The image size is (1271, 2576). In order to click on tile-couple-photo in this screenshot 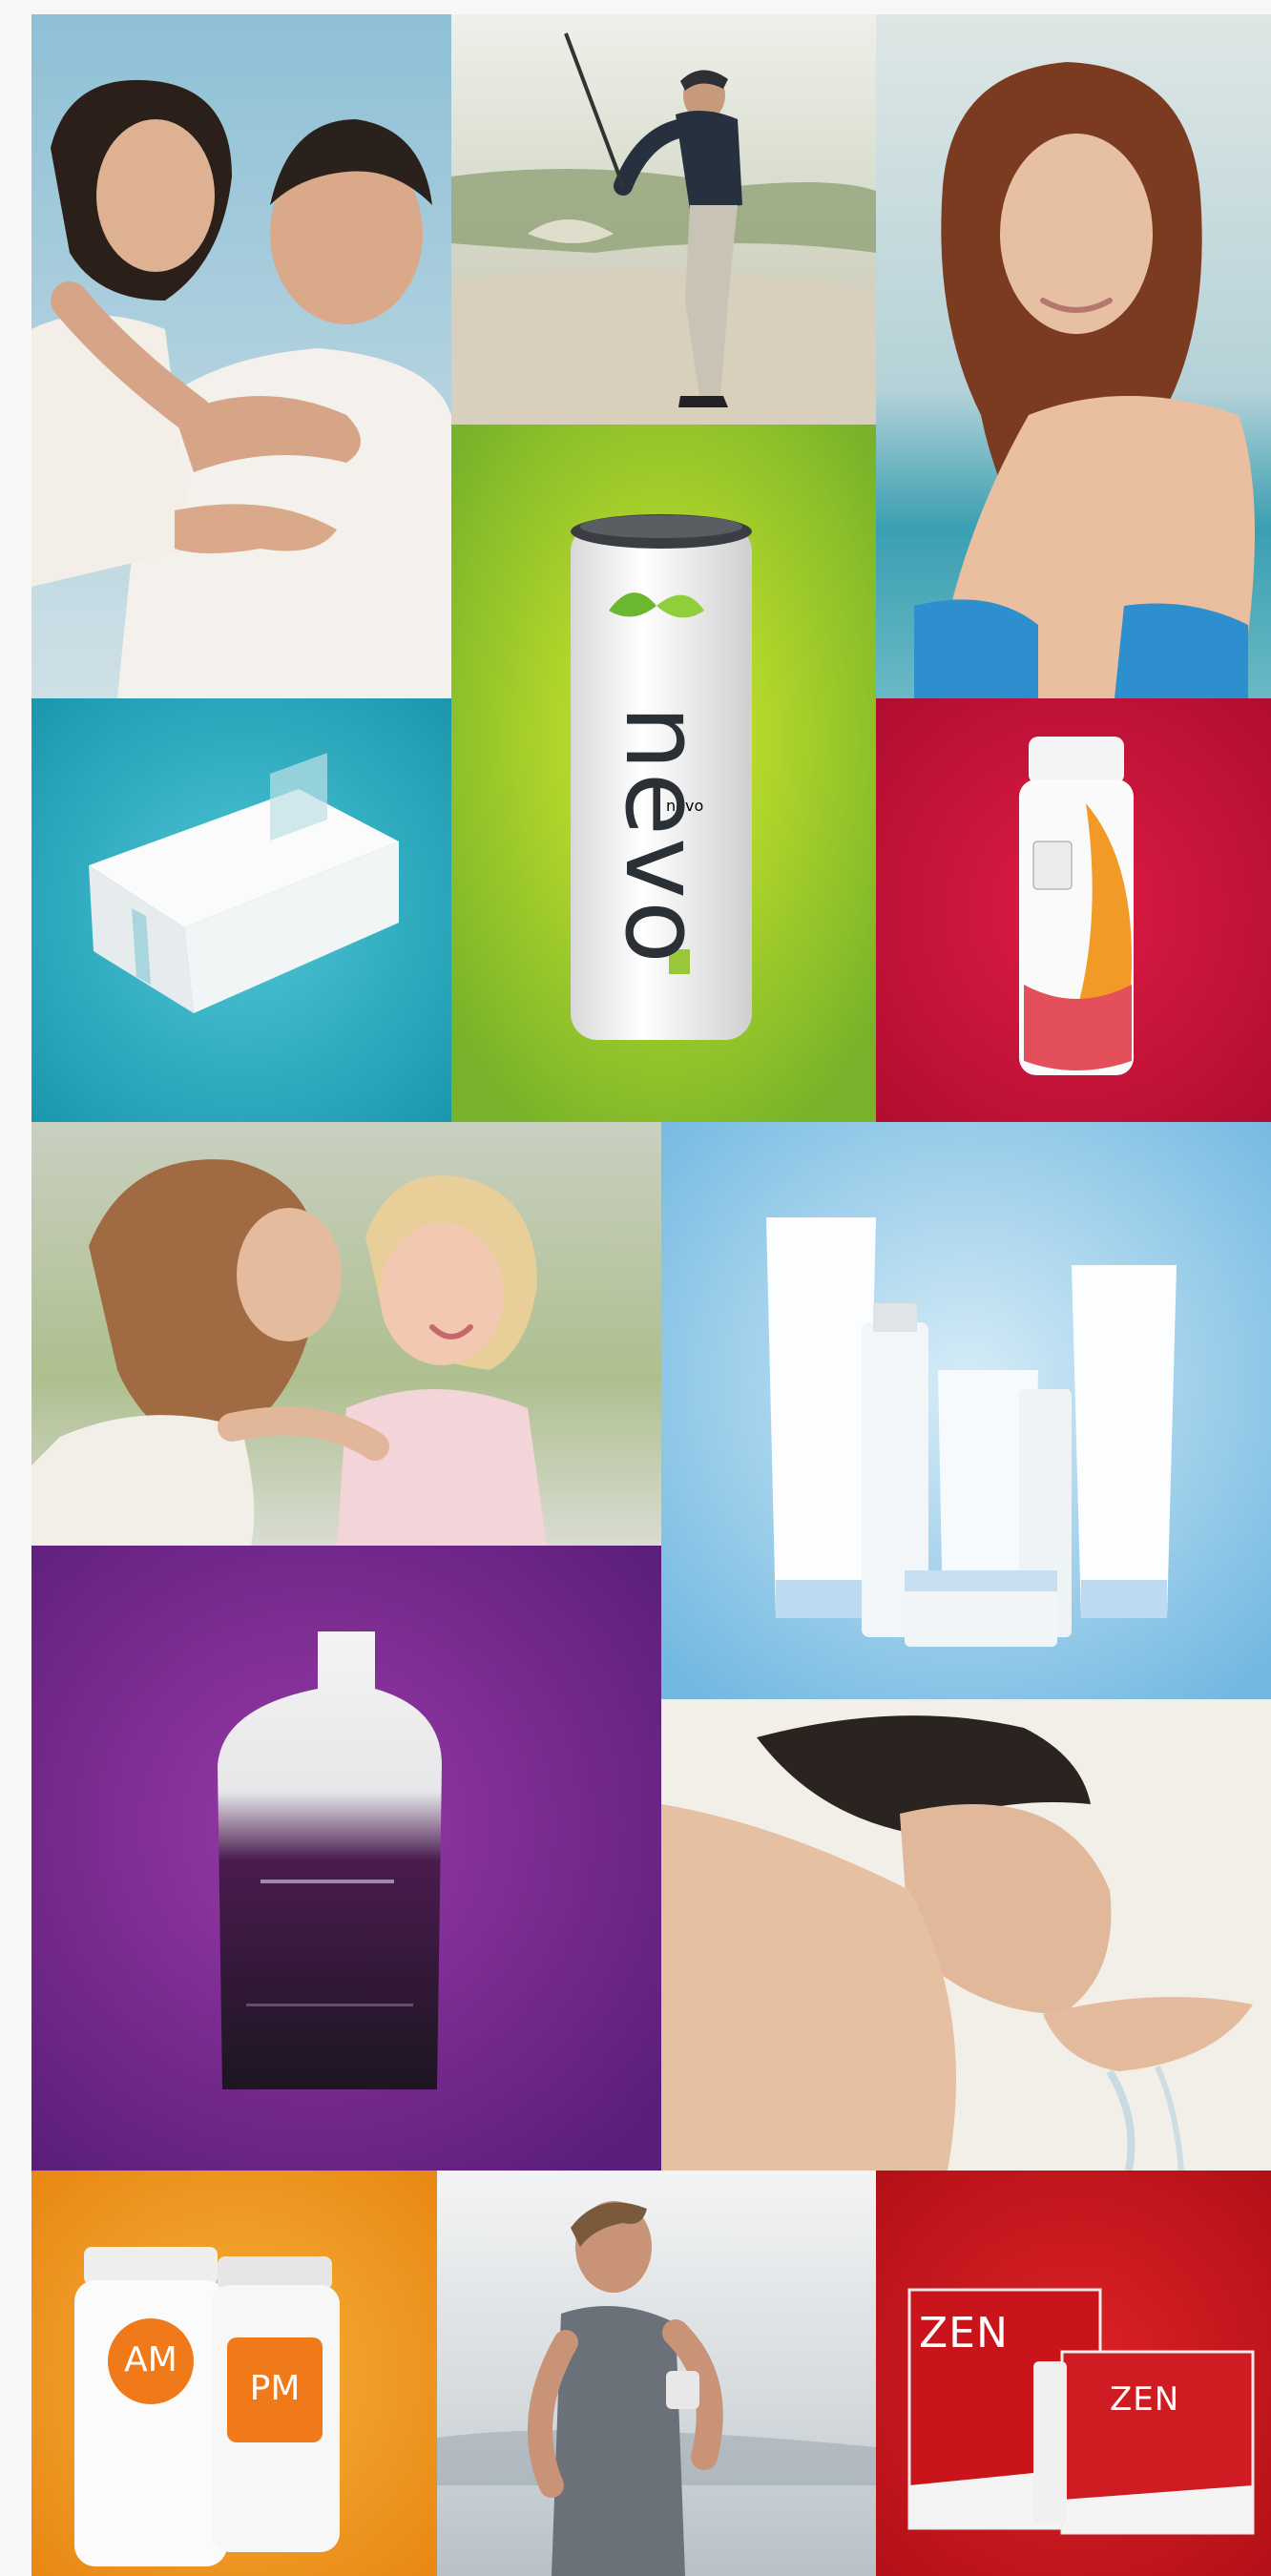, I will do `click(241, 356)`.